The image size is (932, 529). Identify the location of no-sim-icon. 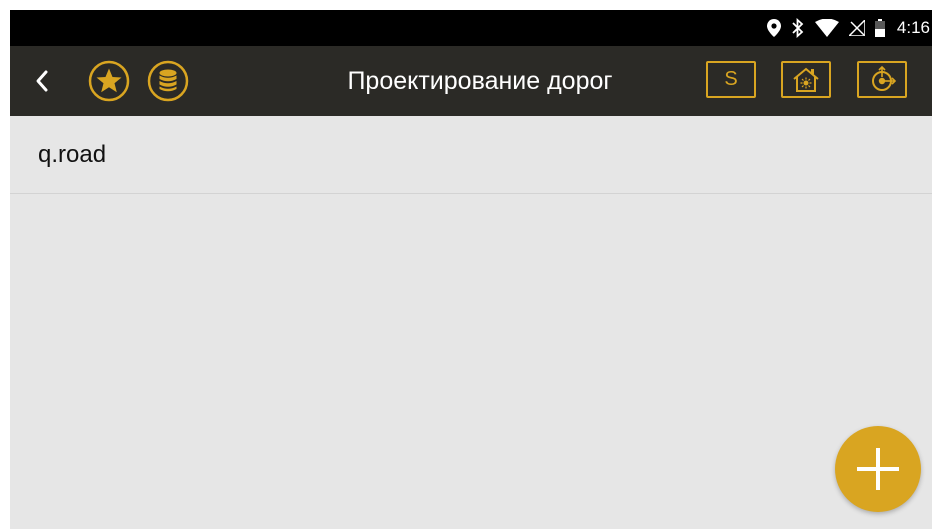
(856, 28).